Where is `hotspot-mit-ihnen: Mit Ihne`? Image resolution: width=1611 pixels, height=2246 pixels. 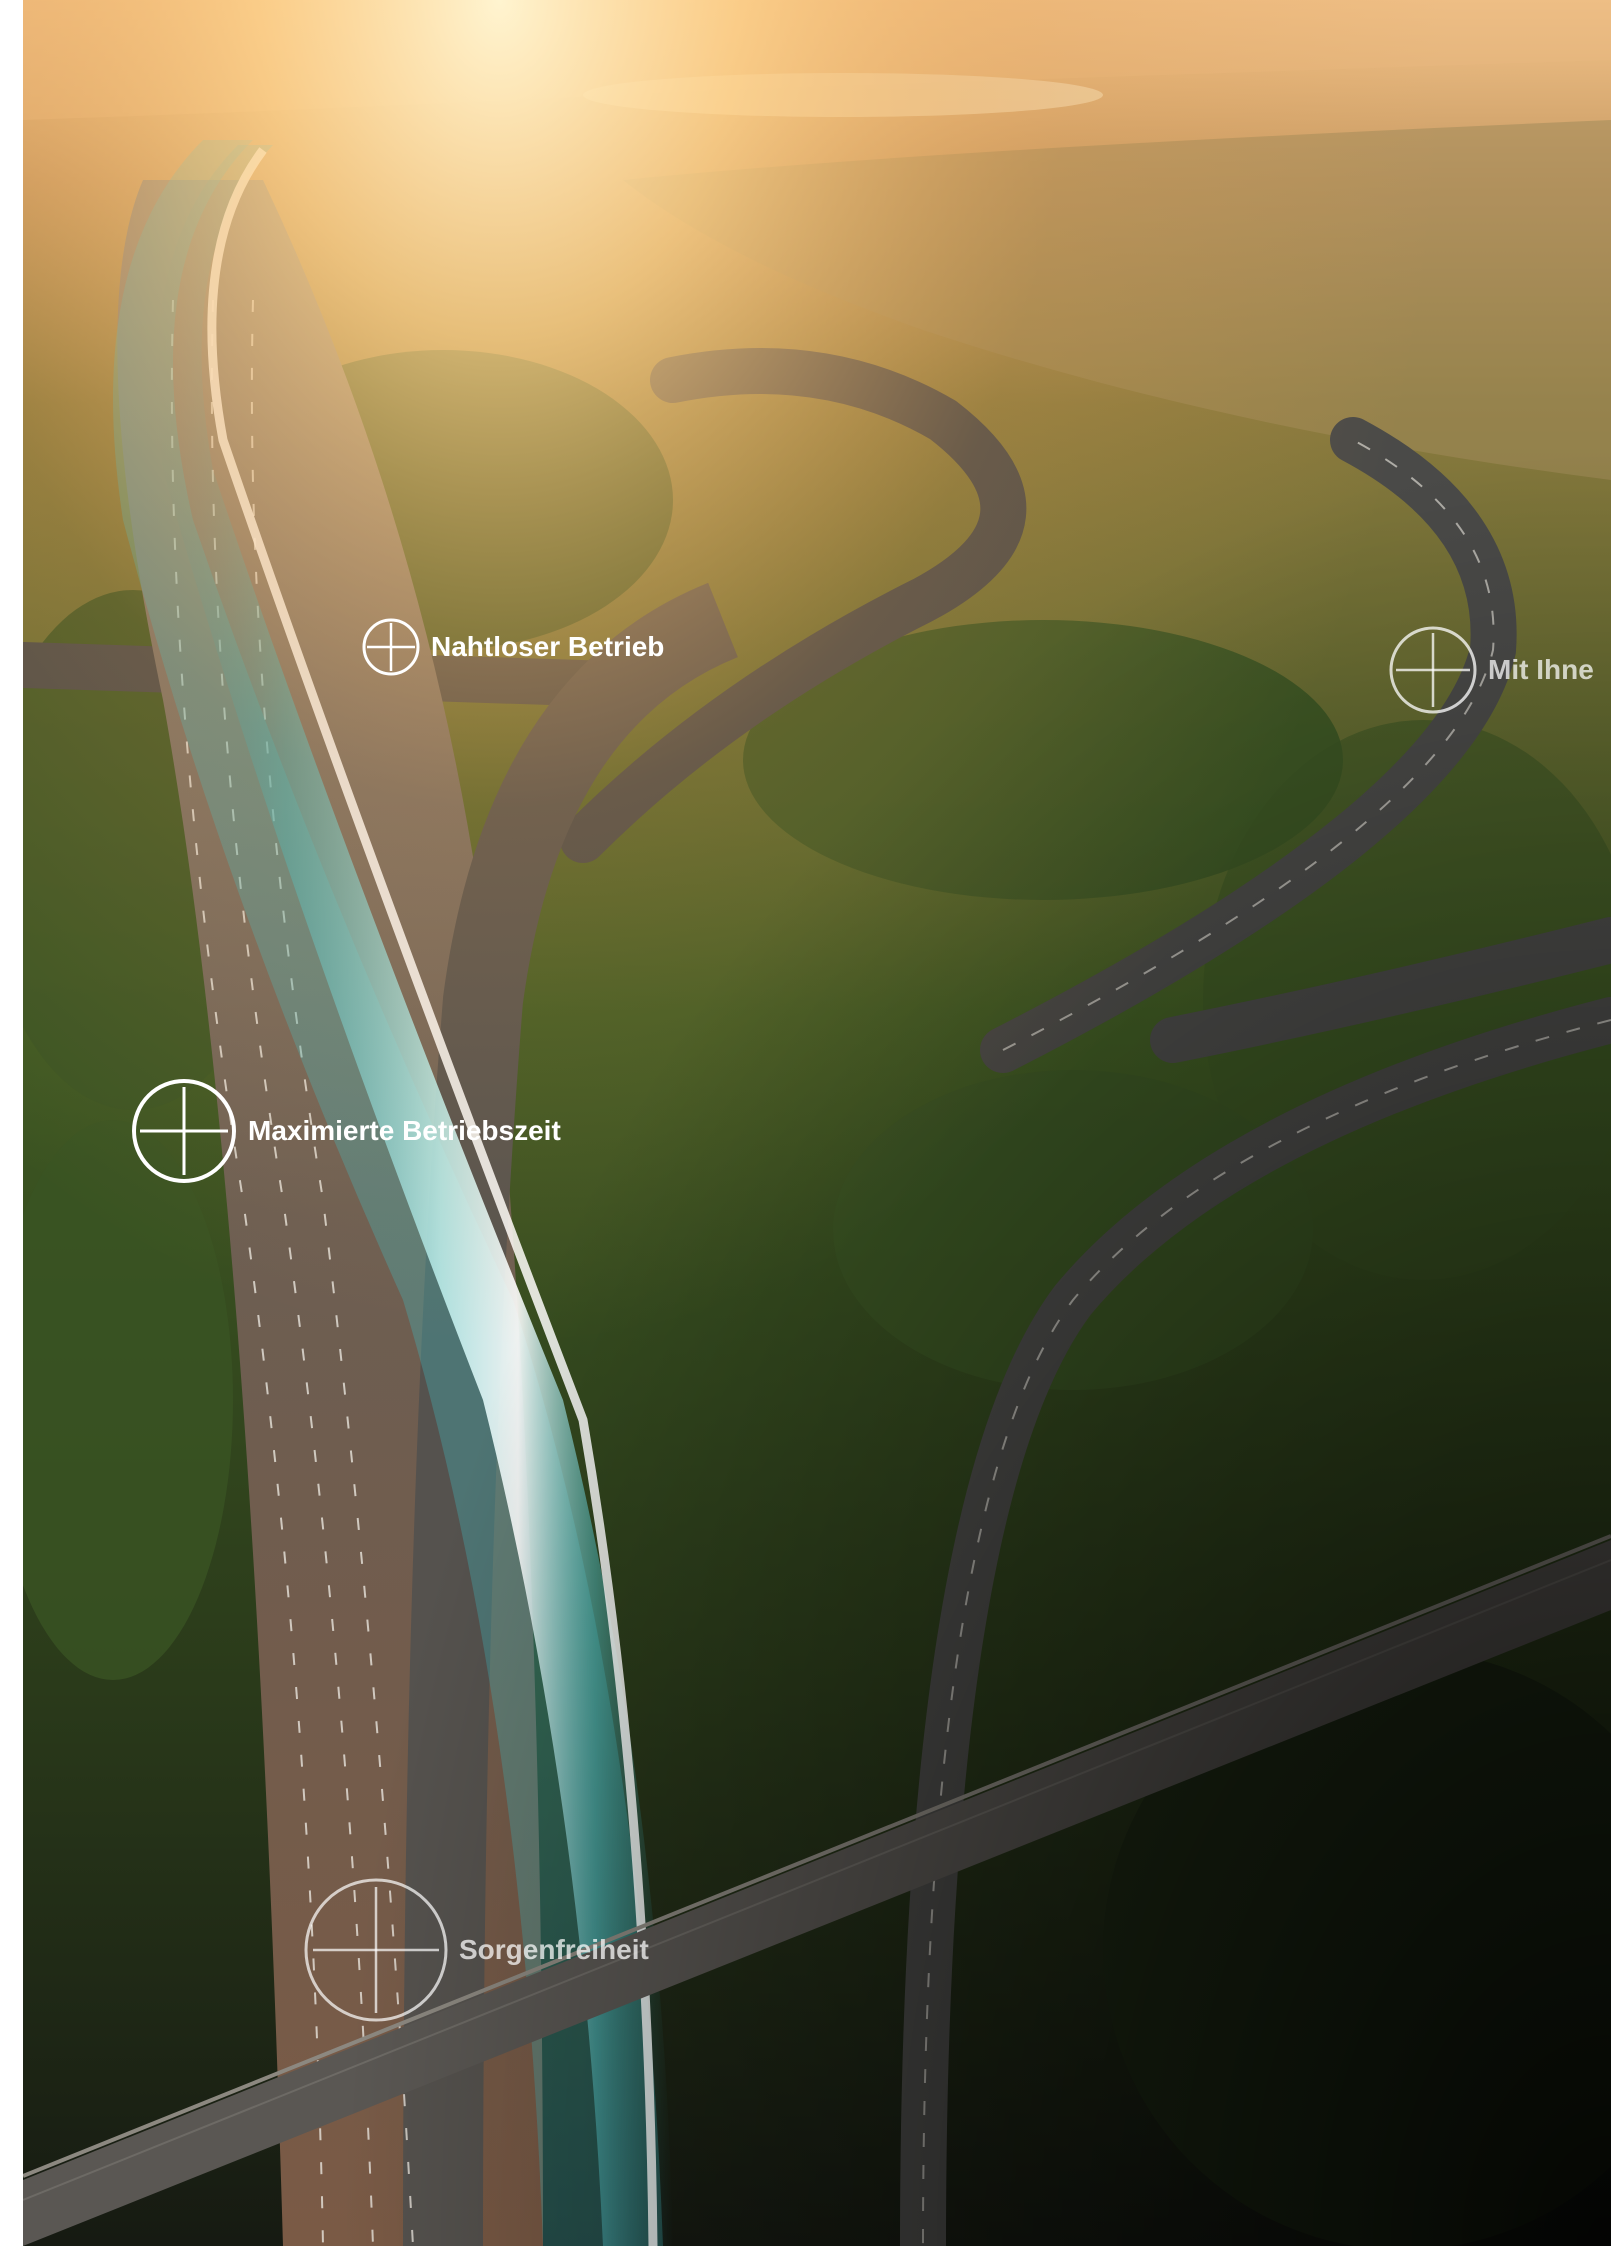 hotspot-mit-ihnen: Mit Ihne is located at coordinates (1491, 670).